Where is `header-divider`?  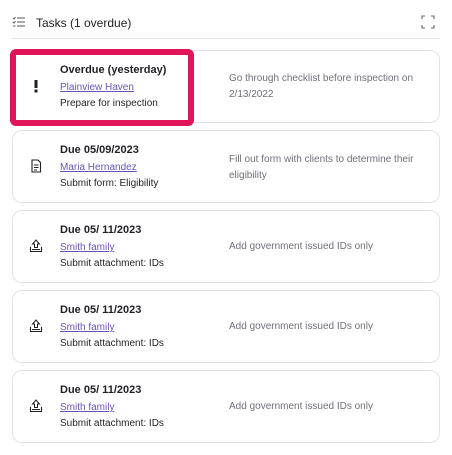
header-divider is located at coordinates (226, 38).